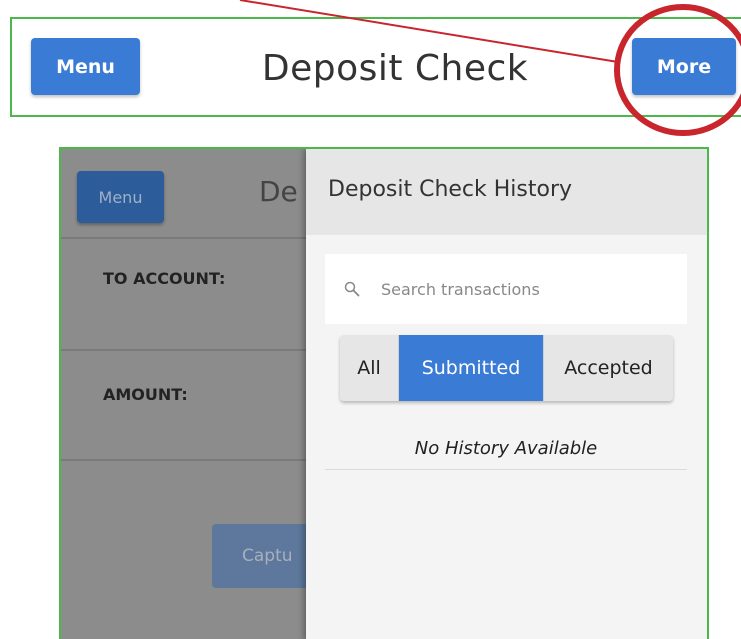  Describe the element at coordinates (506, 454) in the screenshot. I see `empty-history-message: No History Available` at that location.